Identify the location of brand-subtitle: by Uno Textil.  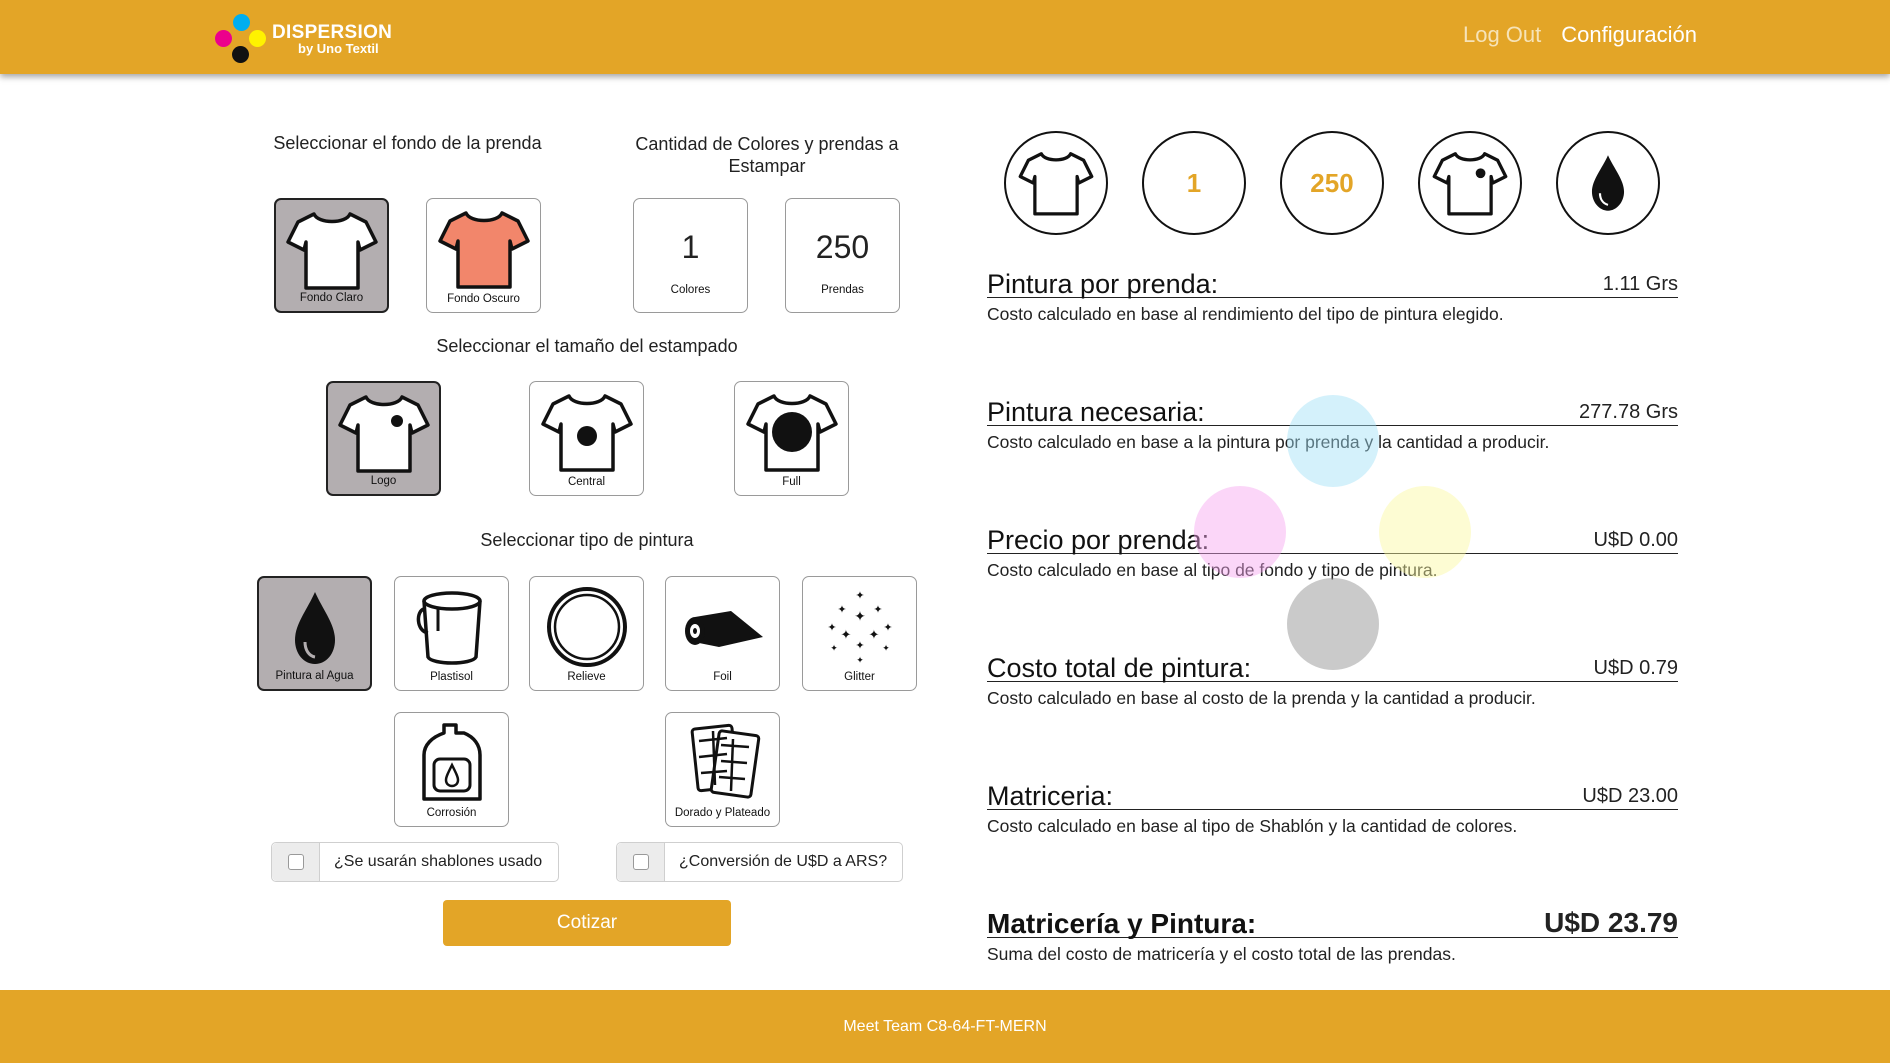
(338, 48).